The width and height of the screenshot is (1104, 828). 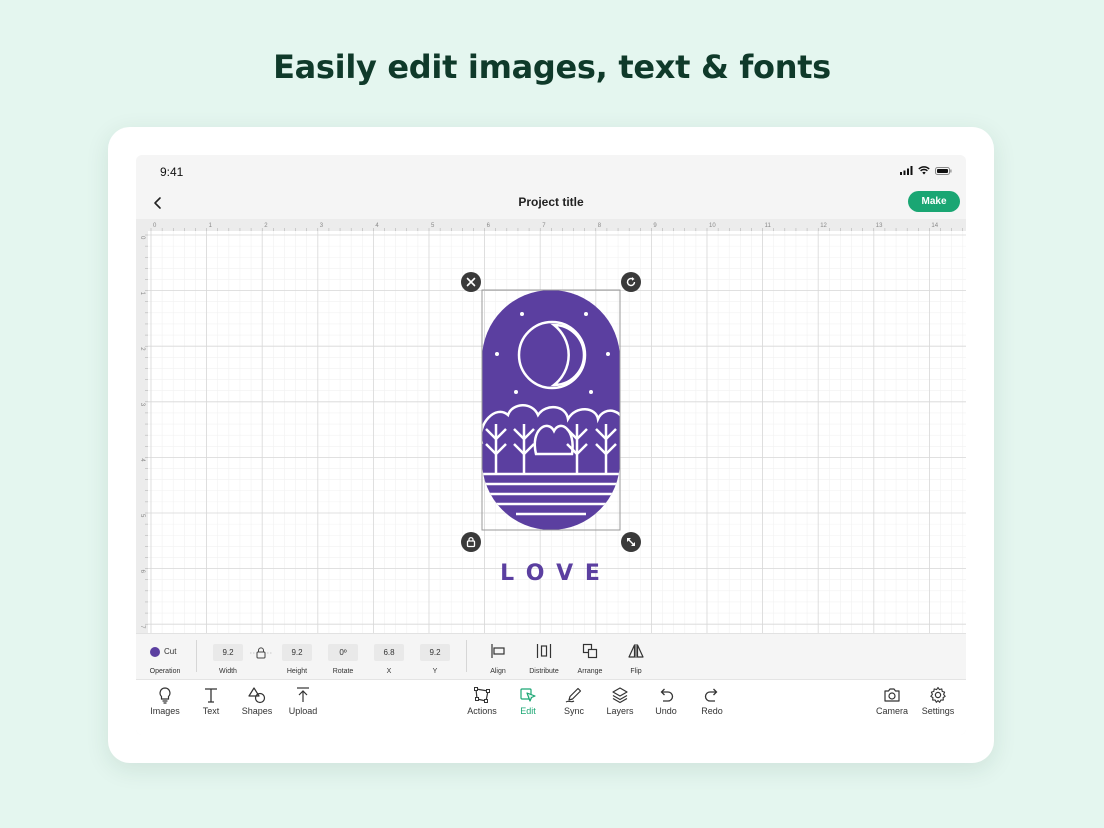 I want to click on headline: Easily edit images, text & fonts, so click(x=552, y=67).